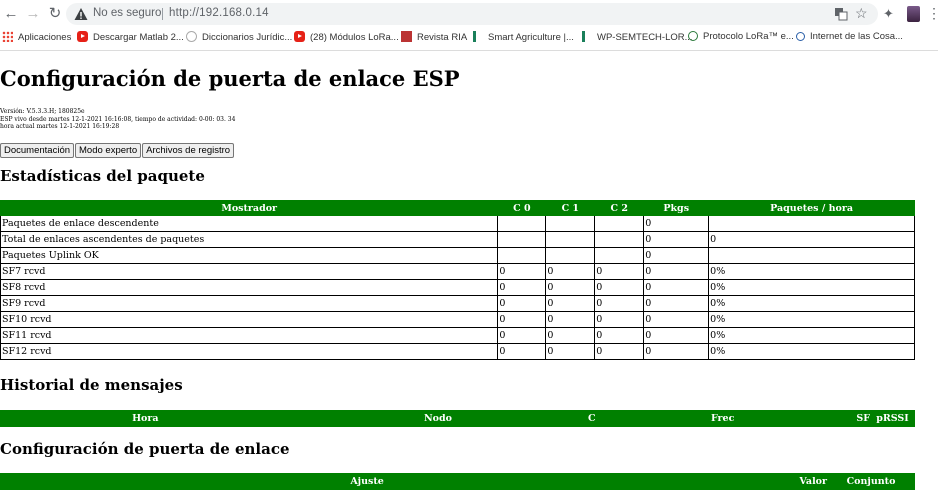 This screenshot has height=492, width=938. I want to click on table-cell: SF12 rcvd, so click(249, 351).